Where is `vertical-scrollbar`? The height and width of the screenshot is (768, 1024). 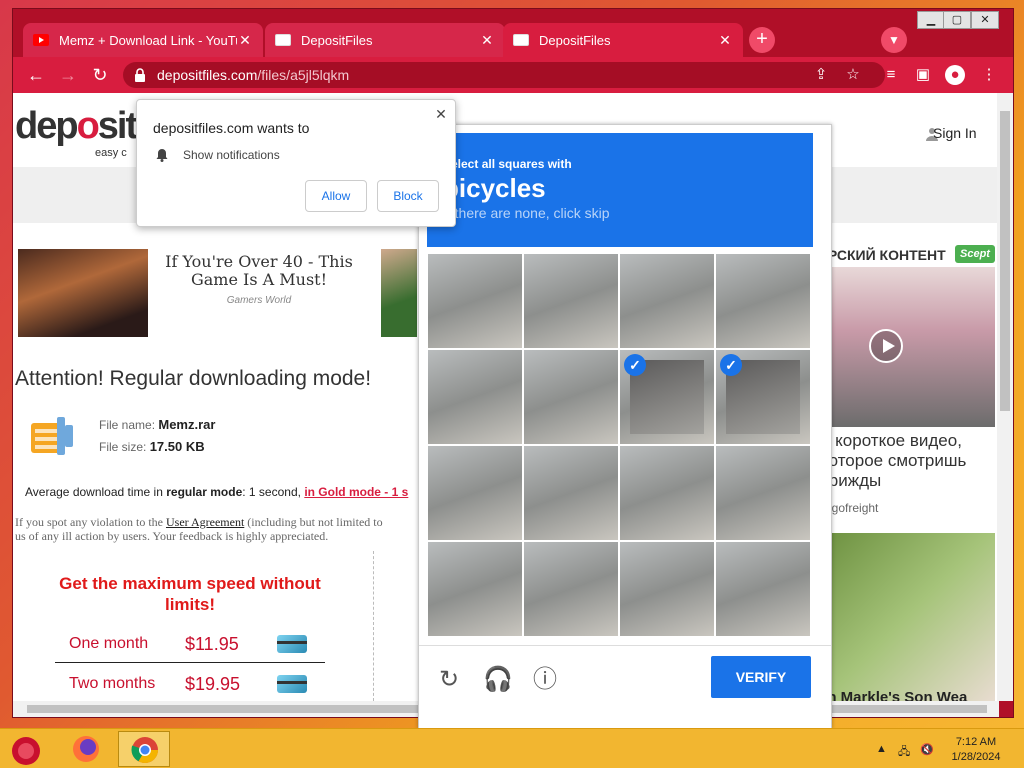
vertical-scrollbar is located at coordinates (1005, 397).